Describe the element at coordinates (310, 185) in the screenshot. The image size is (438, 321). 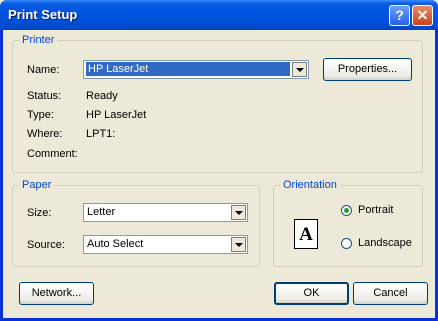
I see `orientation-legend: Orientation` at that location.